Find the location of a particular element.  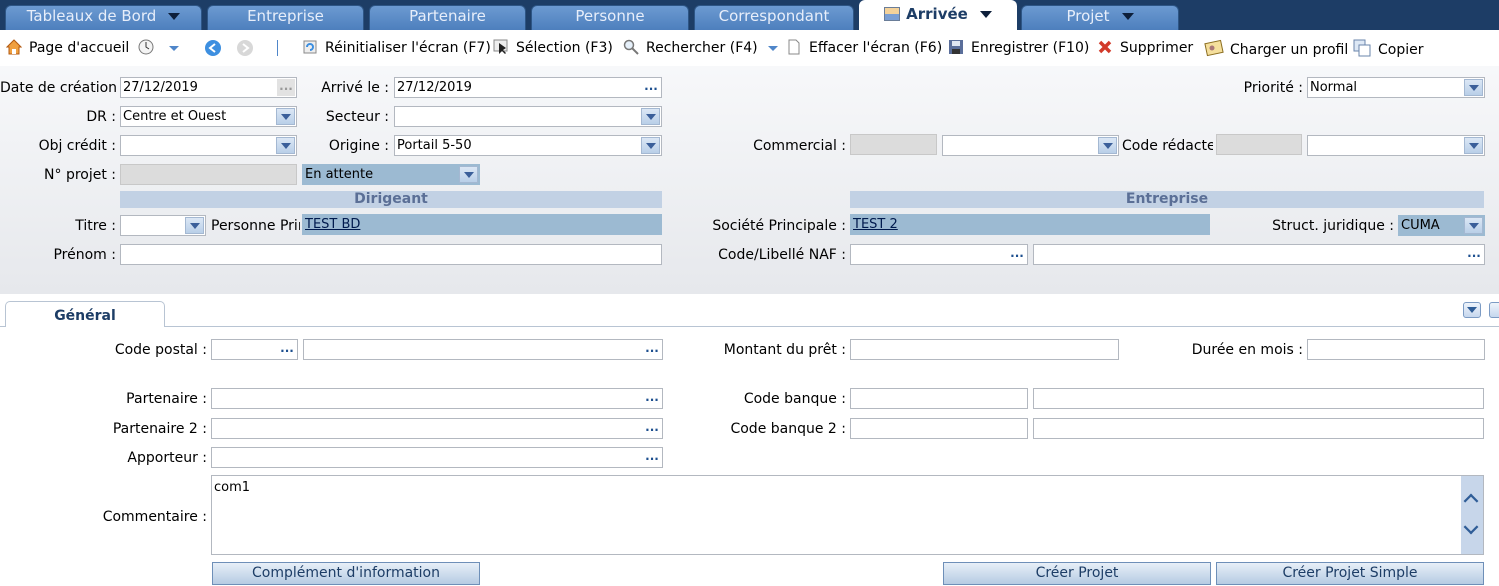

reset-button: Réinitialiser l'écran (F7) is located at coordinates (396, 48).